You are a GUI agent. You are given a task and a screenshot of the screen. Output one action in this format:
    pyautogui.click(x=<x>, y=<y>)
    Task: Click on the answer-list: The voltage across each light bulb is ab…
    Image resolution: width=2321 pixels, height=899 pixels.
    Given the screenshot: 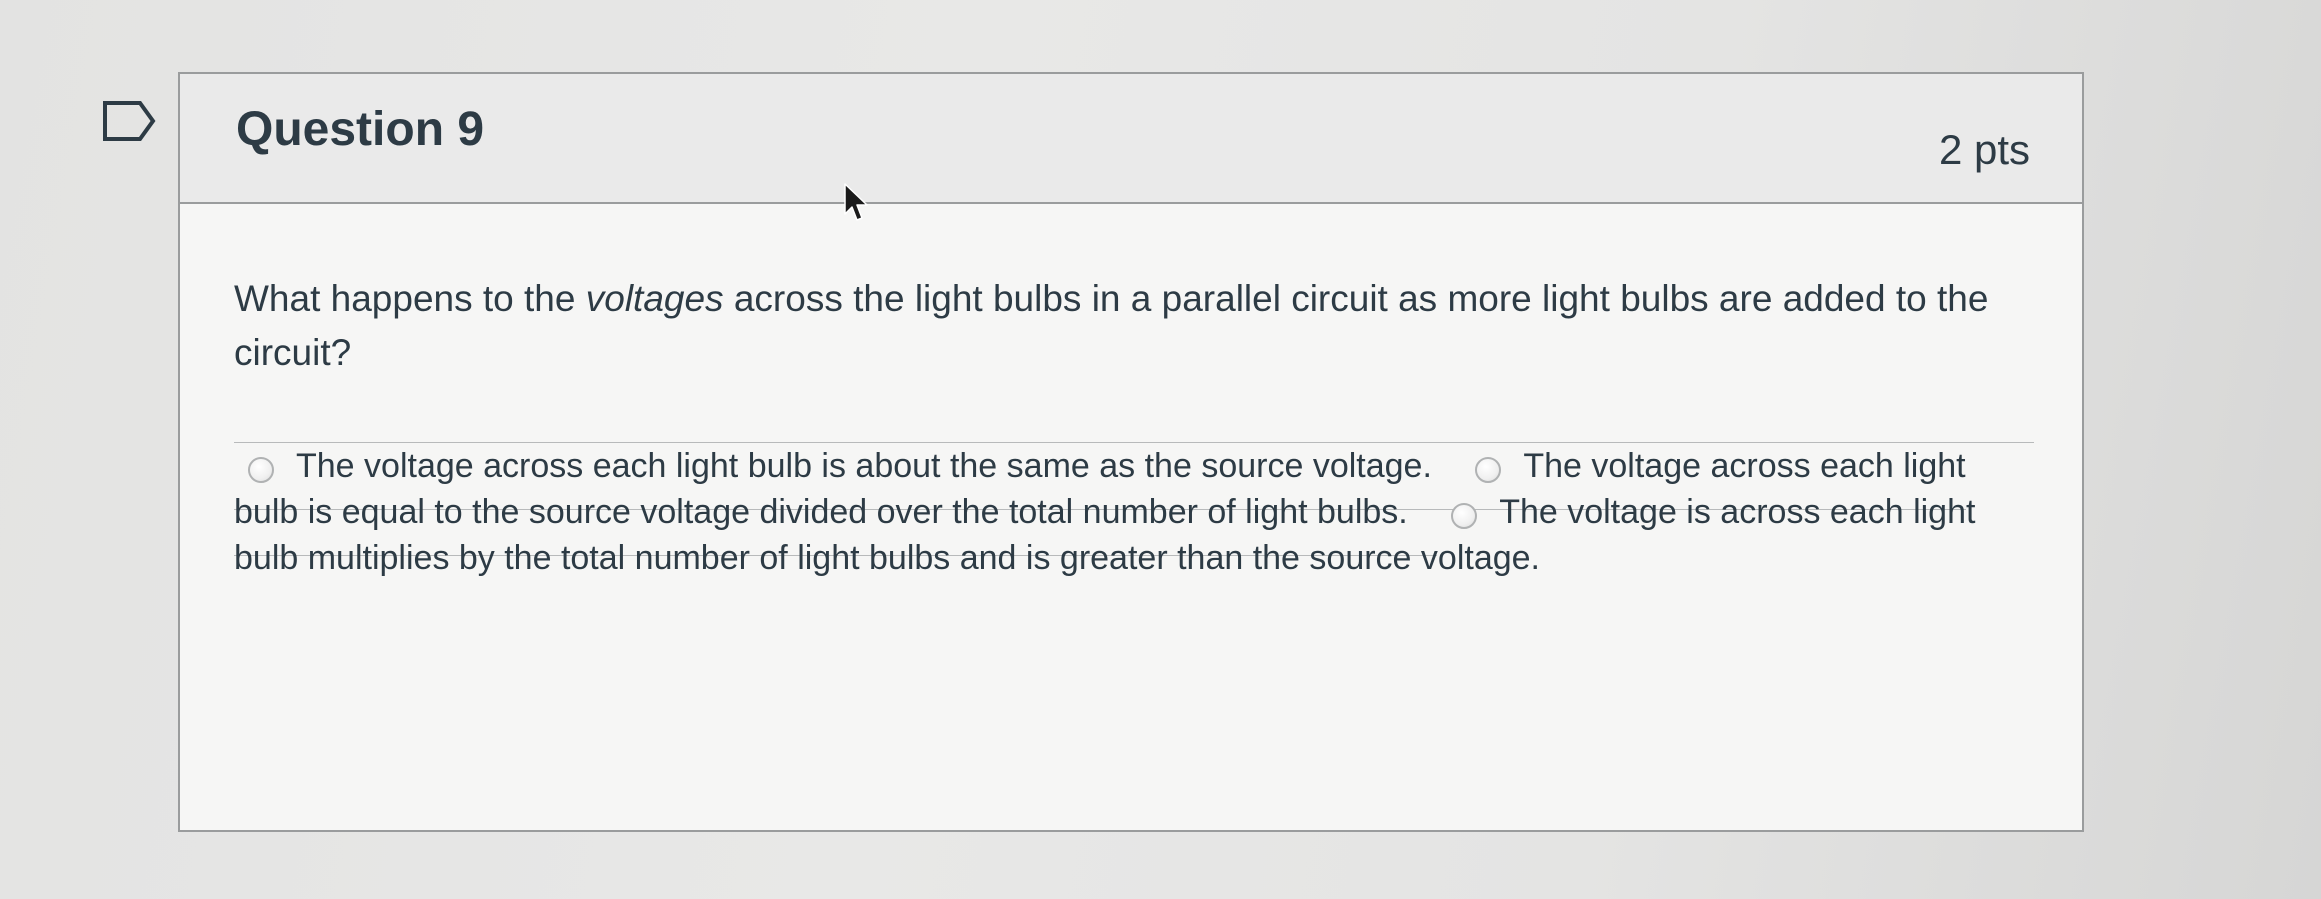 What is the action you would take?
    pyautogui.click(x=1134, y=504)
    